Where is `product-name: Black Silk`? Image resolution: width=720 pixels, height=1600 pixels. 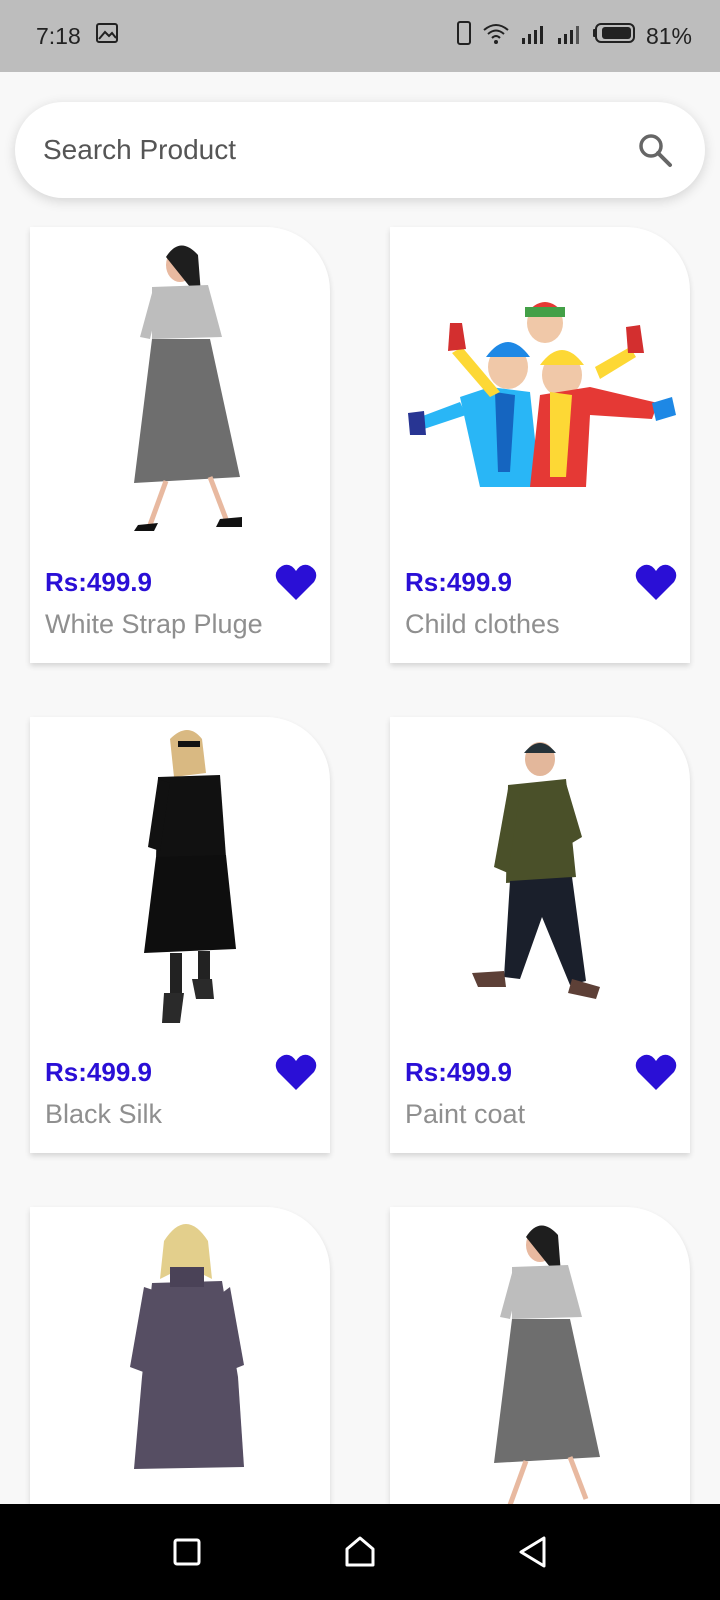 product-name: Black Silk is located at coordinates (104, 1114).